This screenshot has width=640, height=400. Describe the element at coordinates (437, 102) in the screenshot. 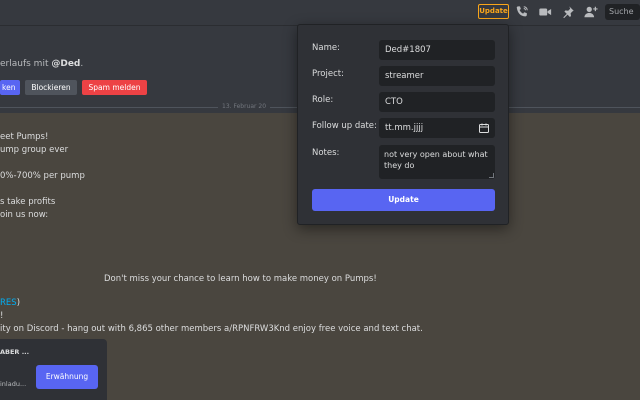

I see `role-field: CTO` at that location.